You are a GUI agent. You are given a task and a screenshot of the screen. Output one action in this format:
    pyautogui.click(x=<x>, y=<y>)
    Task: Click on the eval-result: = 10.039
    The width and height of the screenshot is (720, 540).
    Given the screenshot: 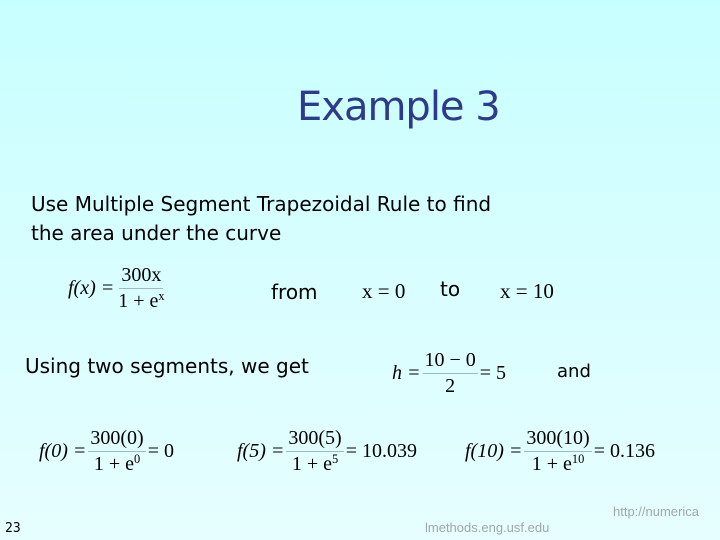 What is the action you would take?
    pyautogui.click(x=381, y=451)
    